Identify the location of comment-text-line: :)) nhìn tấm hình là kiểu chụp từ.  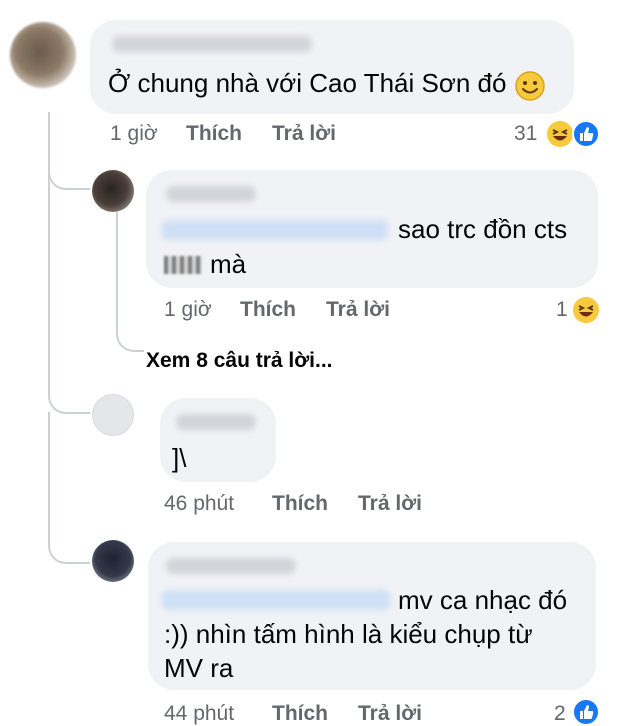
(348, 634).